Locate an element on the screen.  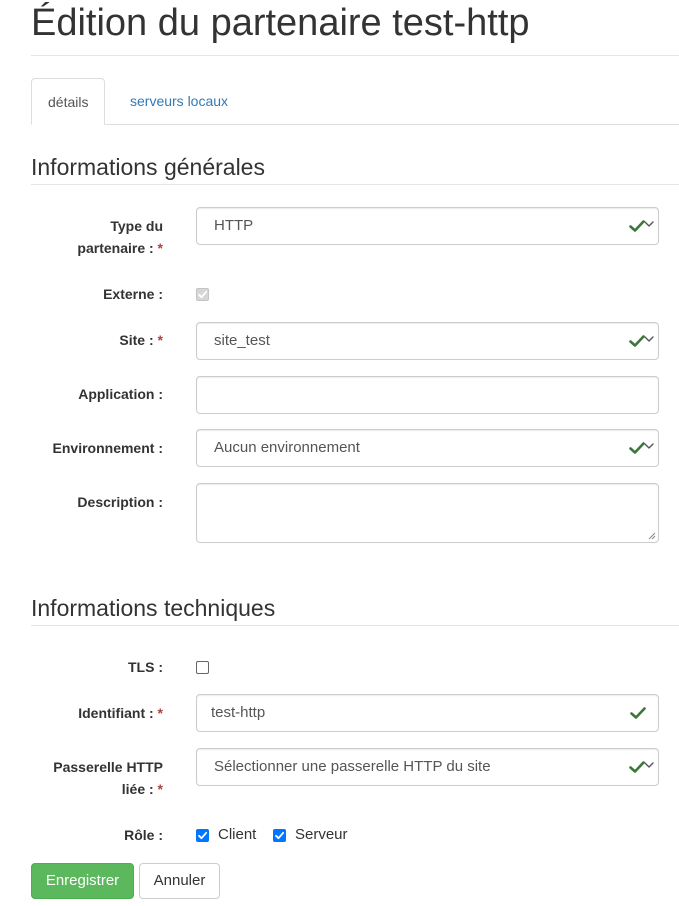
application-label: Application : is located at coordinates (120, 394).